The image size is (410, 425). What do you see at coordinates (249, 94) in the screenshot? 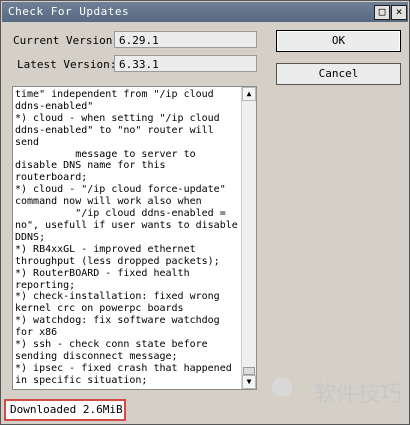
I see `scroll-up-arrow-icon: ▲` at bounding box center [249, 94].